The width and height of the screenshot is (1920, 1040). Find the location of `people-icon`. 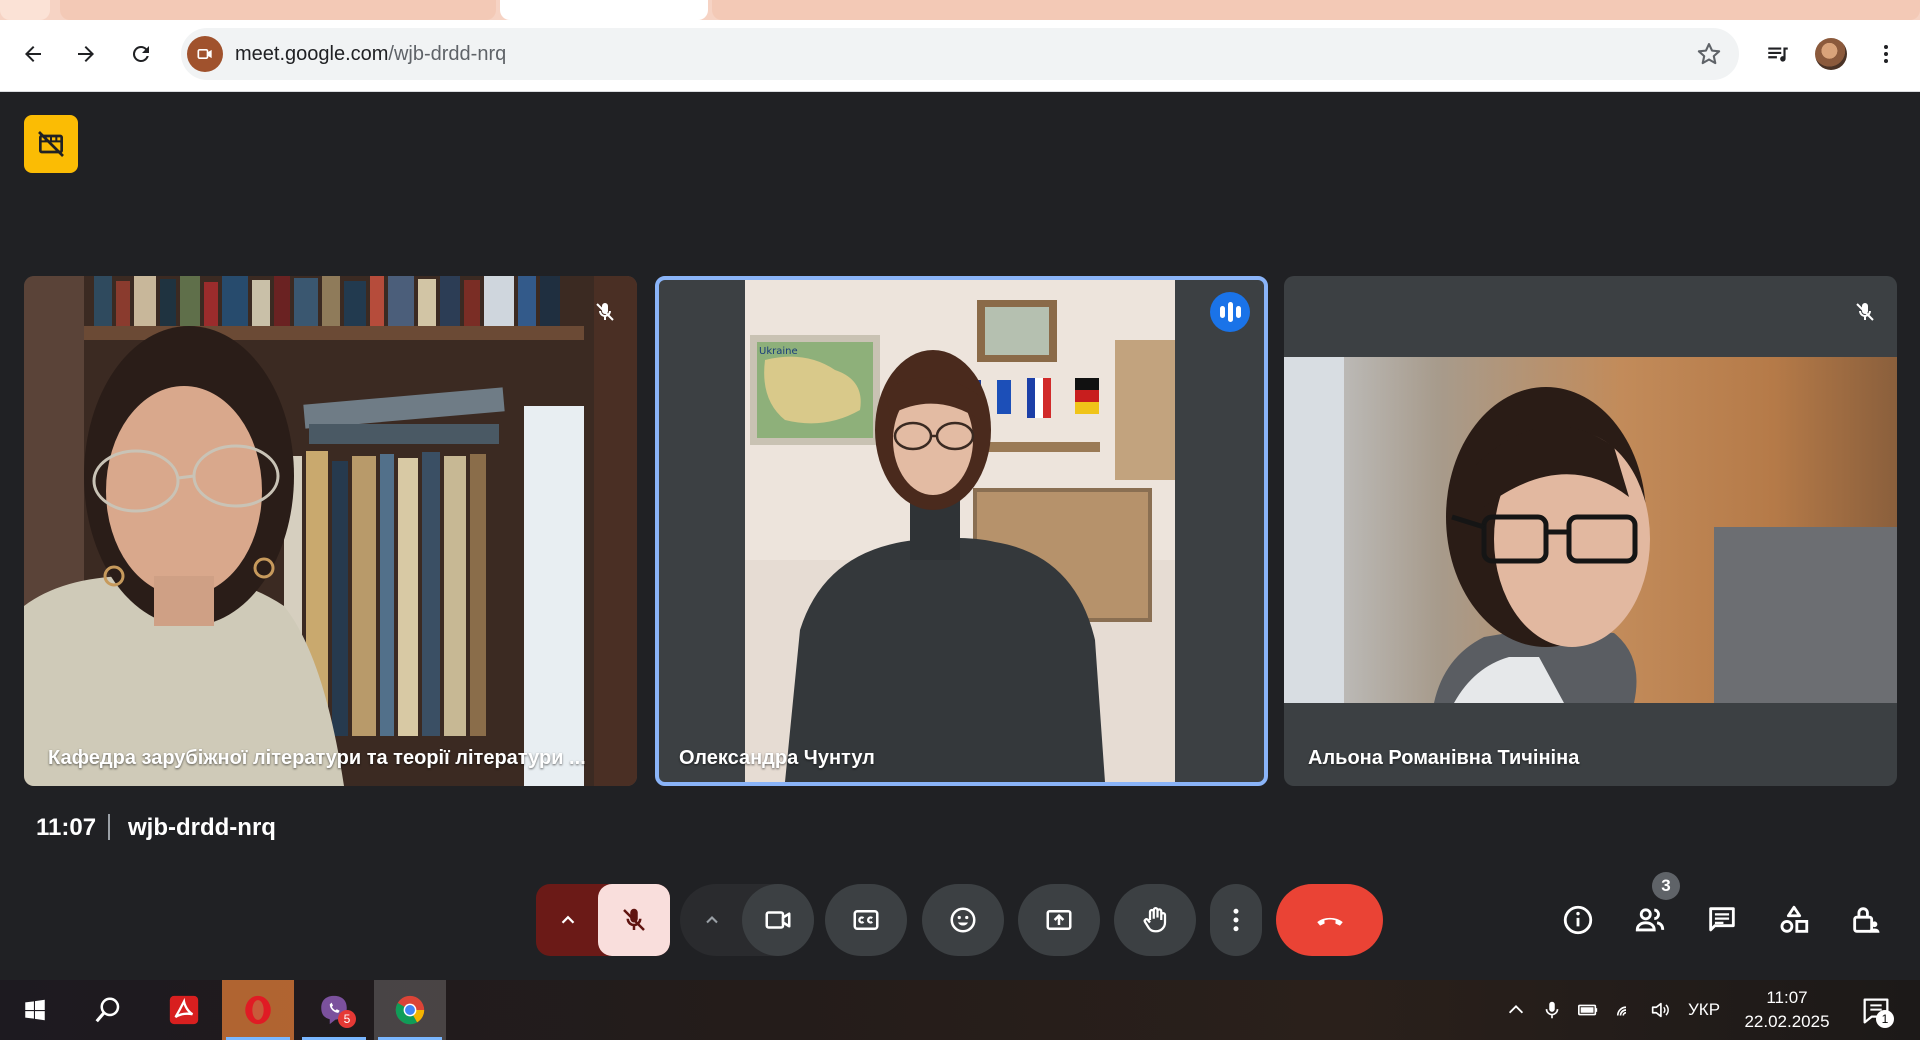

people-icon is located at coordinates (1650, 920).